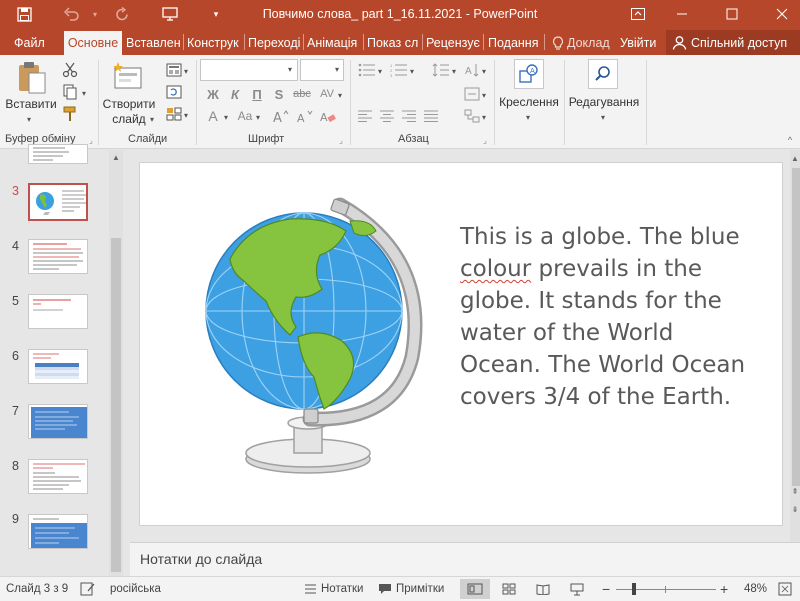 The image size is (800, 601). I want to click on font-color-button: A, so click(213, 116).